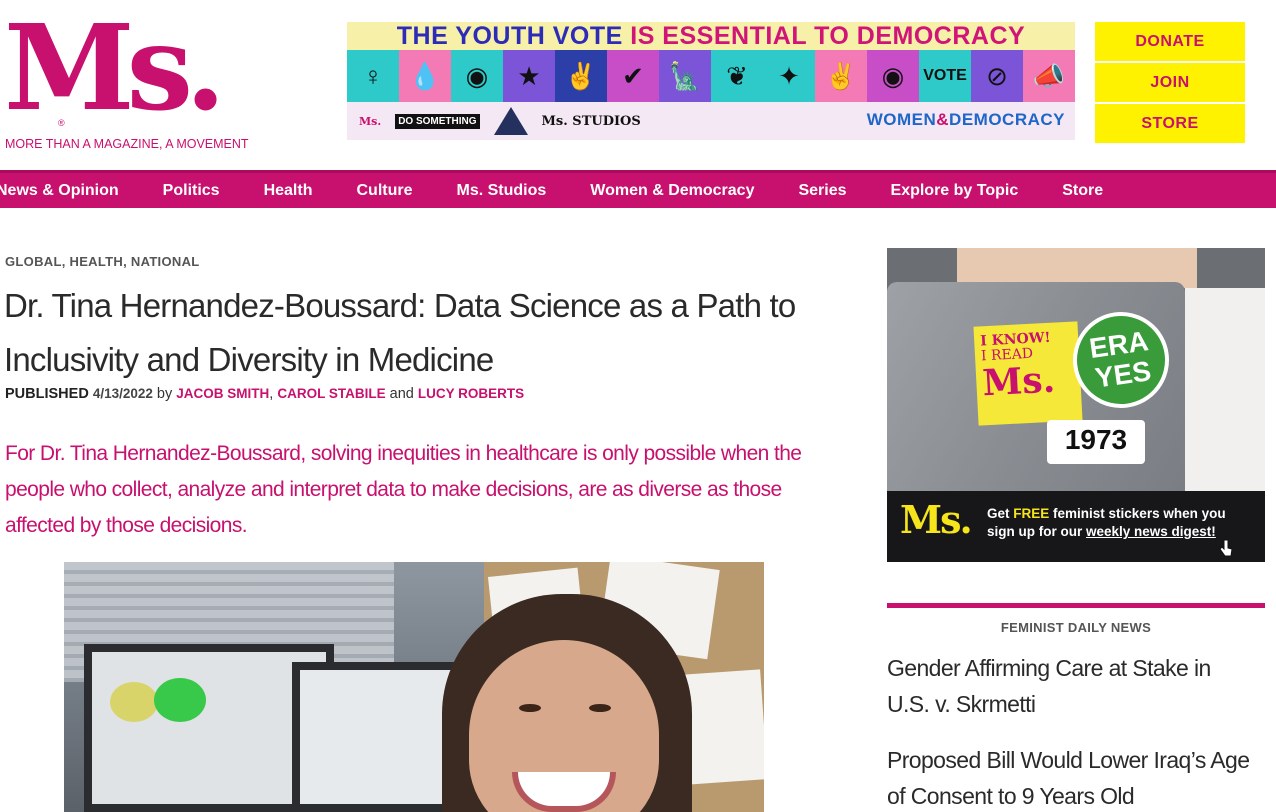 This screenshot has width=1276, height=812. What do you see at coordinates (901, 119) in the screenshot?
I see `women-democracy-word1: WOMEN` at bounding box center [901, 119].